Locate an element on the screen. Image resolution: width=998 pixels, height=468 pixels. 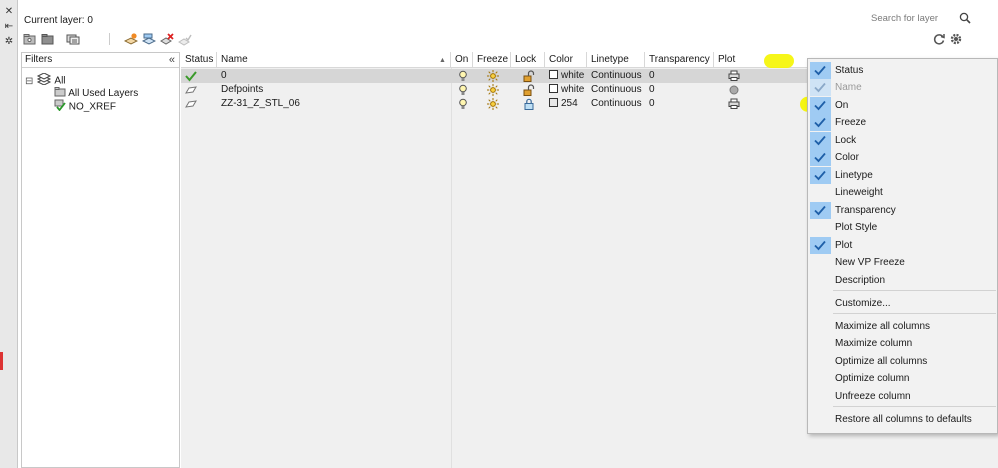
menu-item-optimize-column: Optimize column is located at coordinates (902, 378).